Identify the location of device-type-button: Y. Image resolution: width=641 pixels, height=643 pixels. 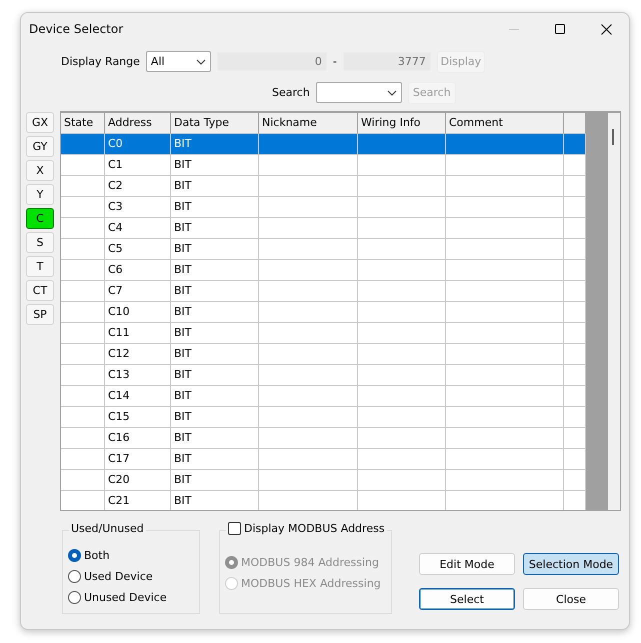
(40, 194).